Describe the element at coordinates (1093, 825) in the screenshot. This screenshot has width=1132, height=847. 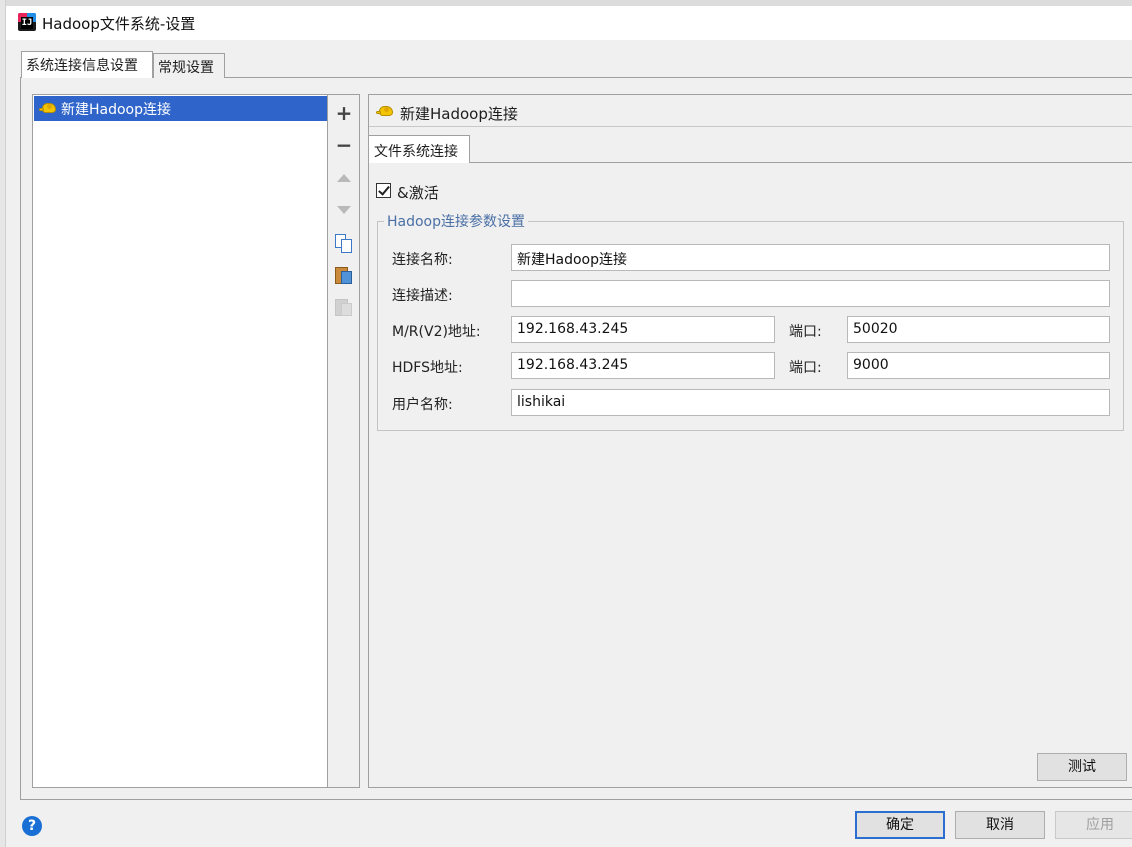
I see `apply-button: 应用` at that location.